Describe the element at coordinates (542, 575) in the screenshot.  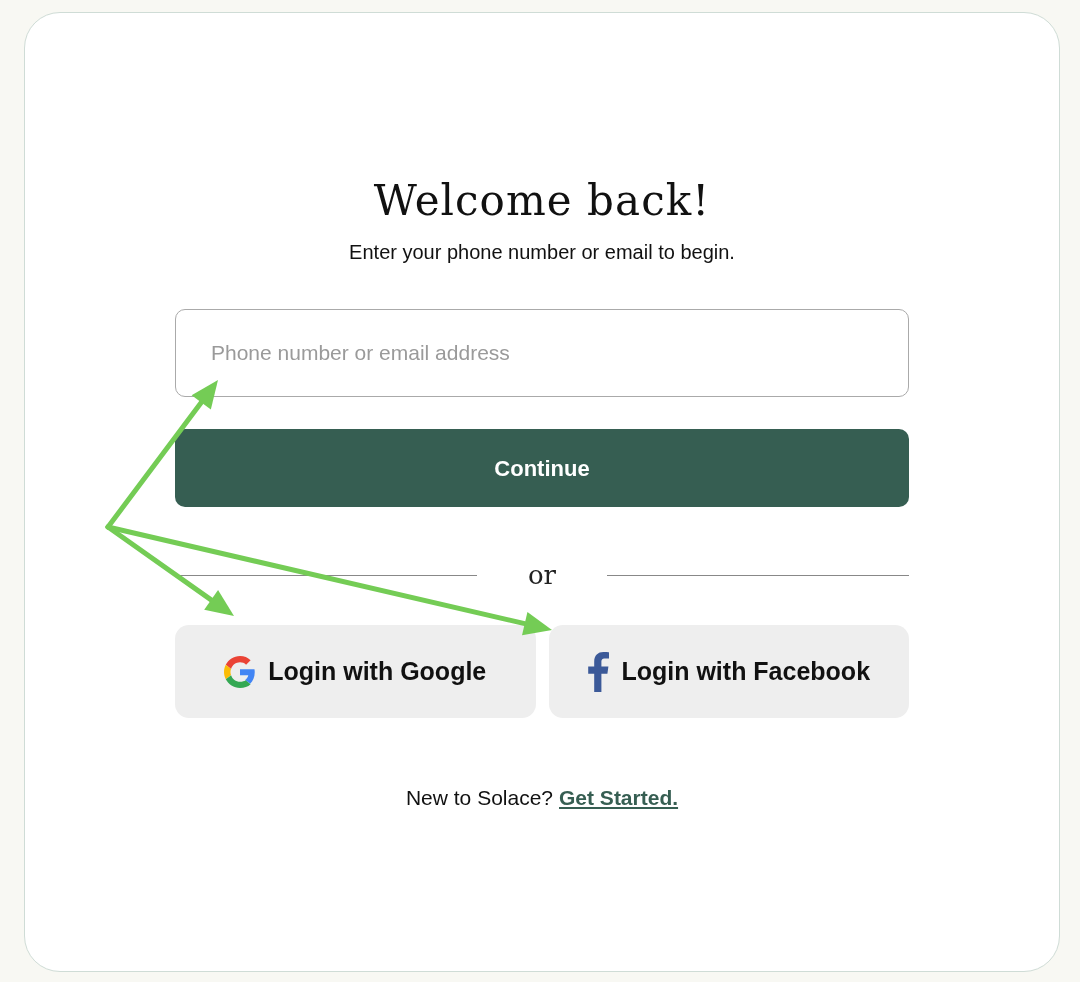
I see `or-divider-text: or` at that location.